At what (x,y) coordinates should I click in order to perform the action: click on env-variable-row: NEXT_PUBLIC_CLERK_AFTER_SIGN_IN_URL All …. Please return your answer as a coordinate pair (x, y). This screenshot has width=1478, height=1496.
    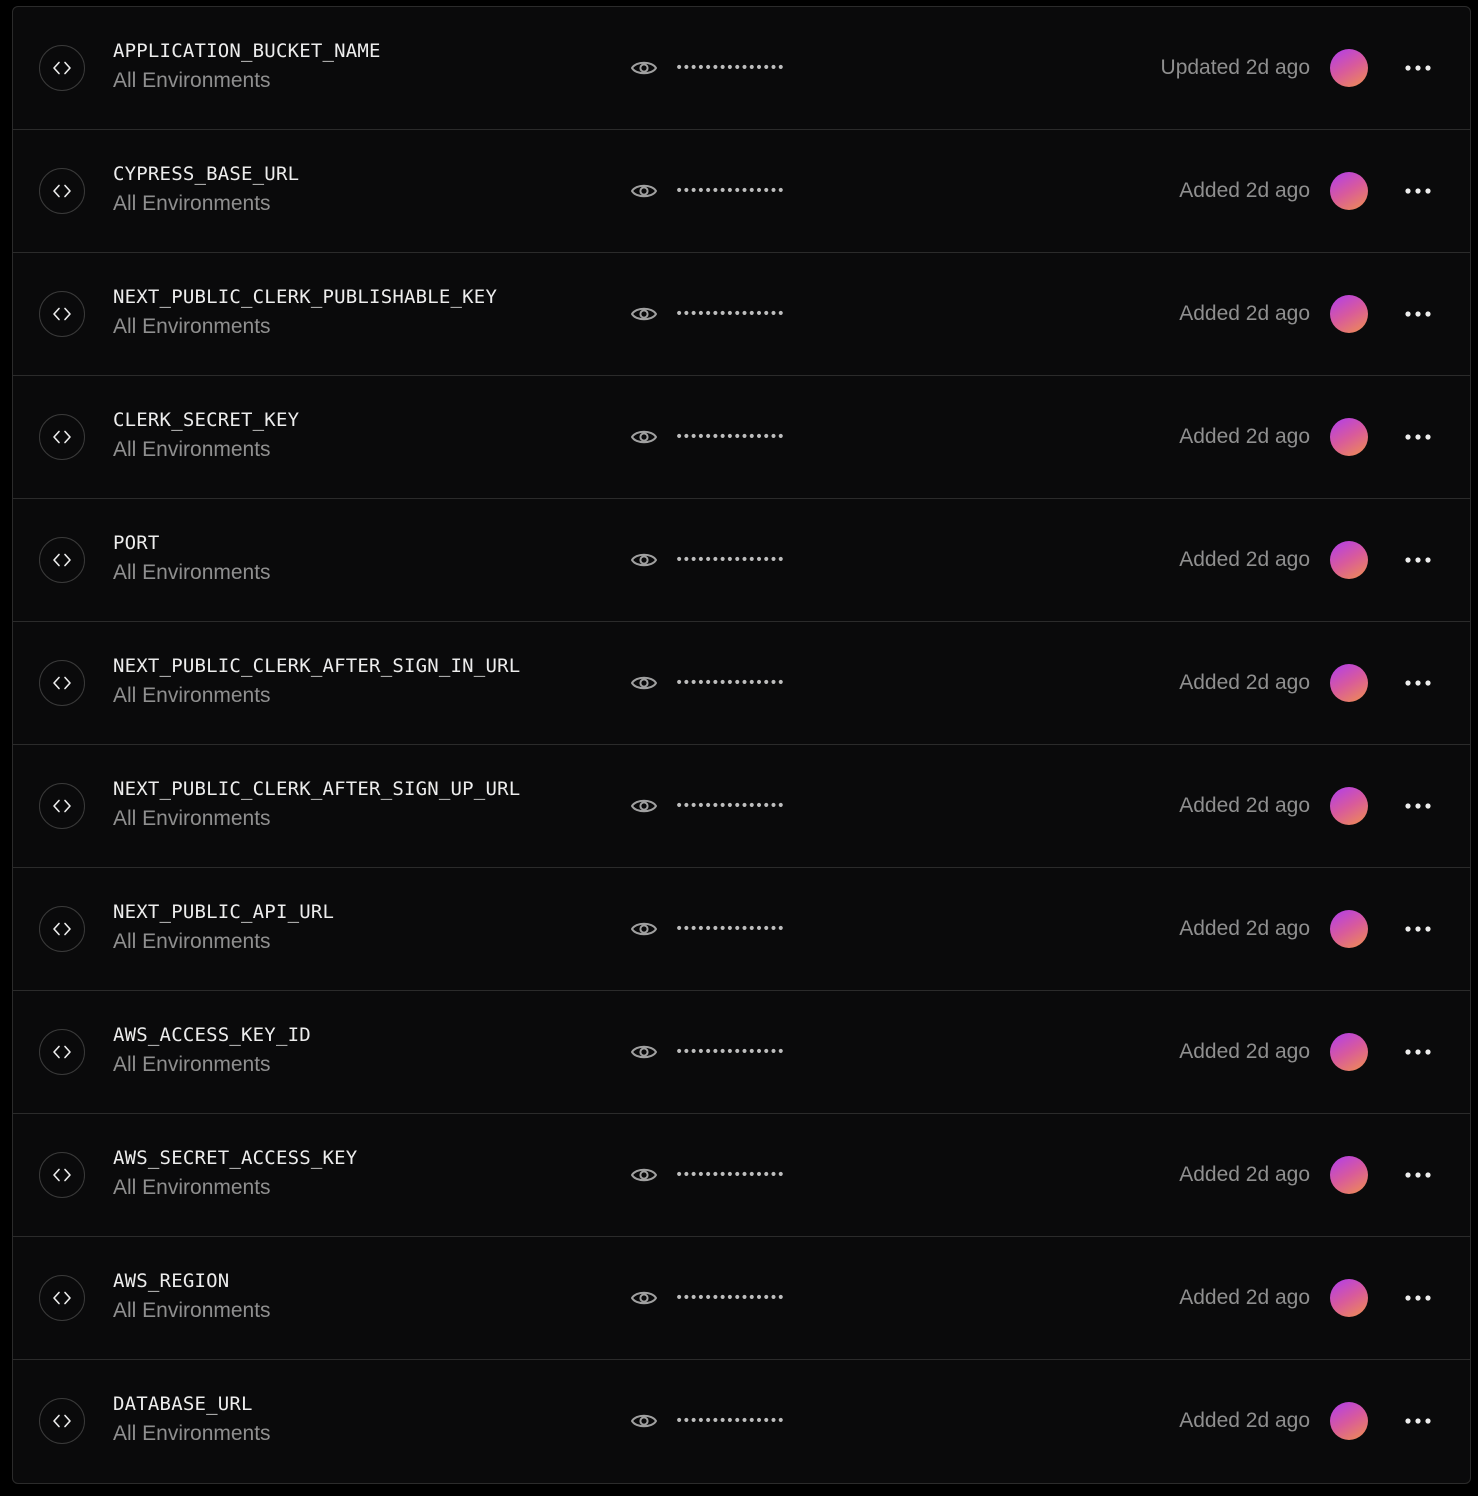
    Looking at the image, I should click on (741, 683).